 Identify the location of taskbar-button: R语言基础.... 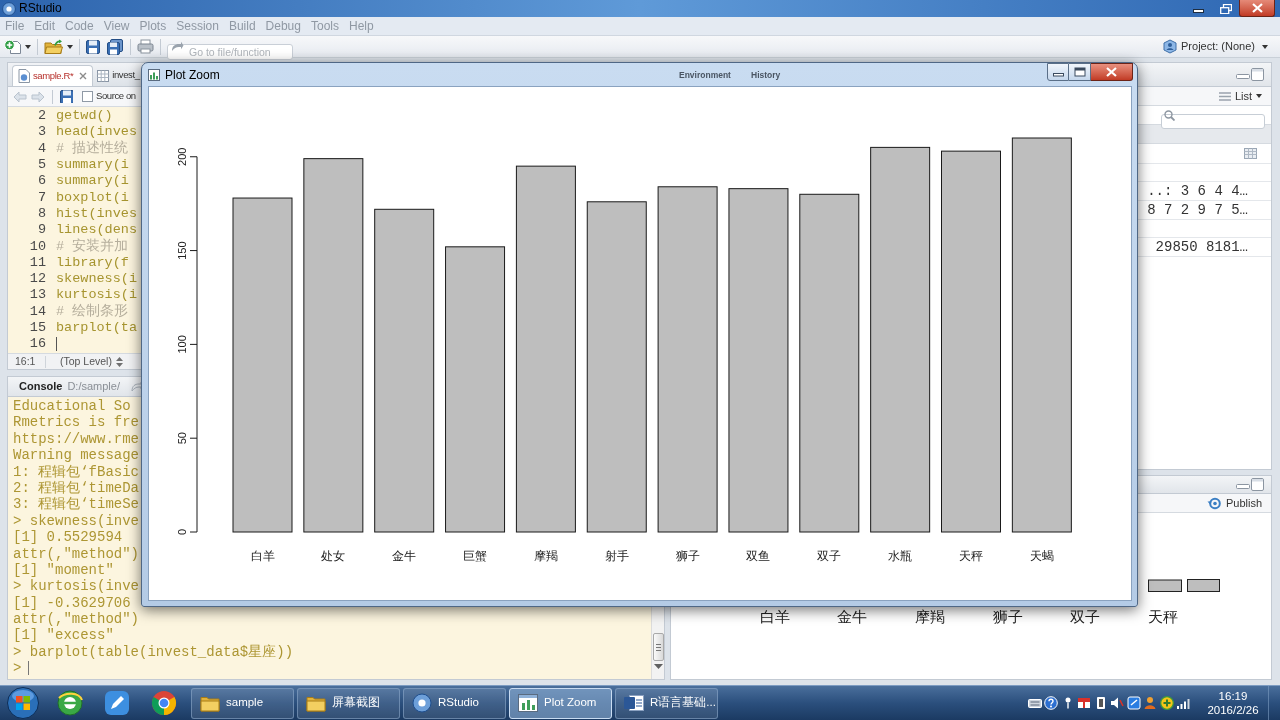
(666, 703).